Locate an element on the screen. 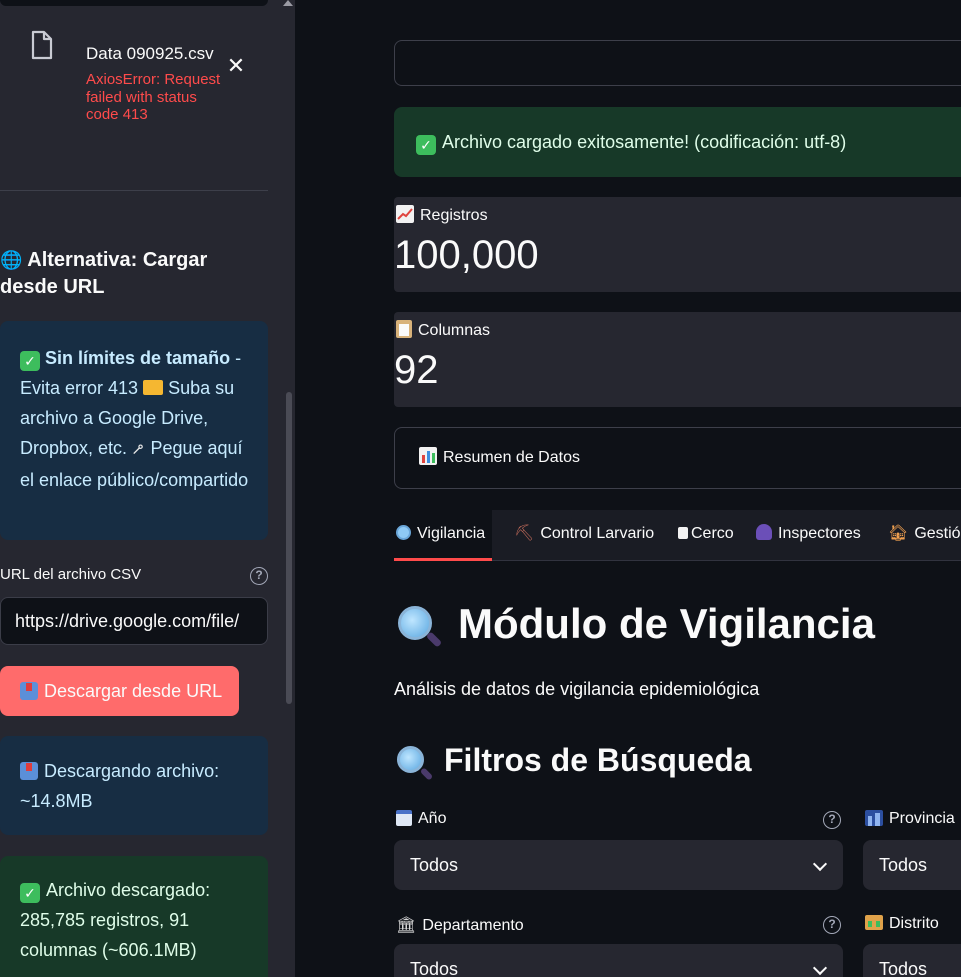 The height and width of the screenshot is (977, 961). sidebar-scrollbar-thumb is located at coordinates (289, 548).